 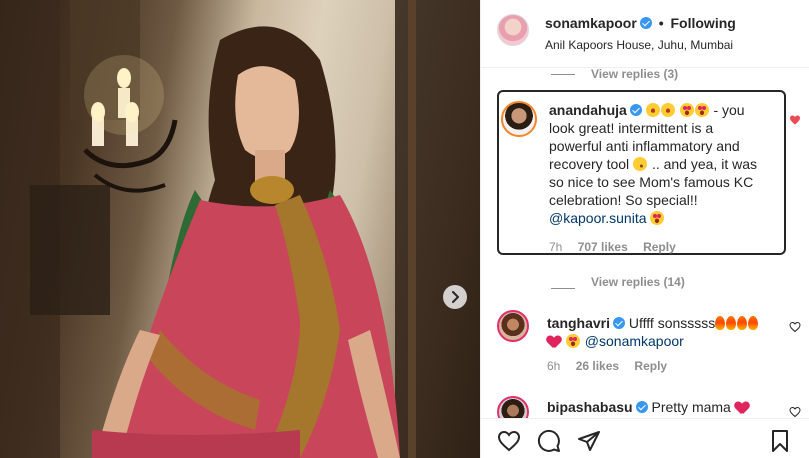 What do you see at coordinates (588, 110) in the screenshot?
I see `comment-username: anandahuja` at bounding box center [588, 110].